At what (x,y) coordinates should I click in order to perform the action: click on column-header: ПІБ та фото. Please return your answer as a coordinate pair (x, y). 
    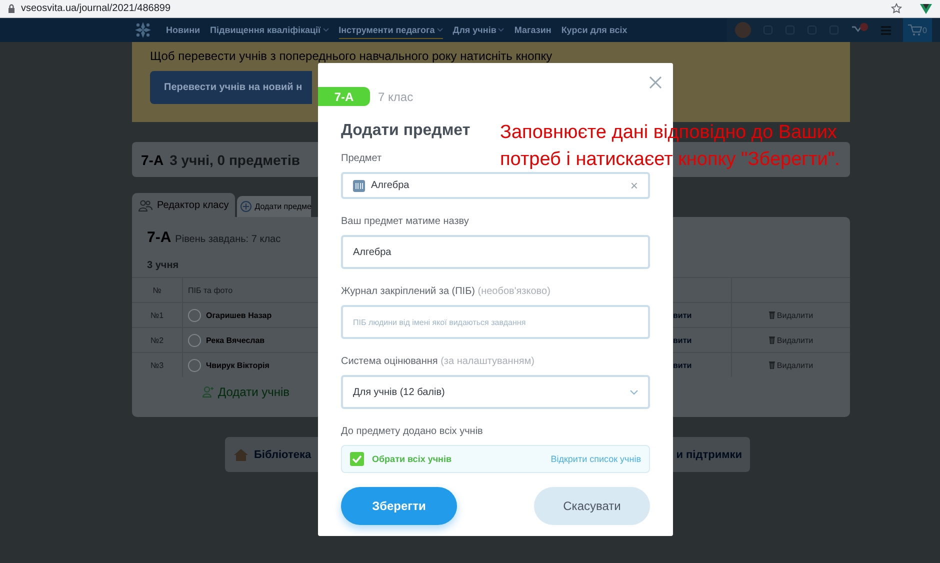
    Looking at the image, I should click on (210, 290).